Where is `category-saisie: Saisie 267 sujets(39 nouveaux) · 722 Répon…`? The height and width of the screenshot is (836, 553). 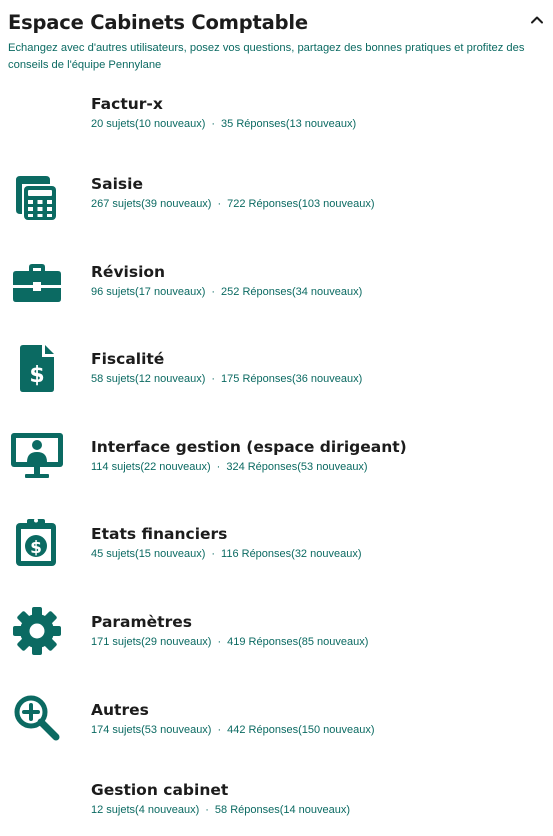
category-saisie: Saisie 267 sujets(39 nouveaux) · 722 Répon… is located at coordinates (276, 211).